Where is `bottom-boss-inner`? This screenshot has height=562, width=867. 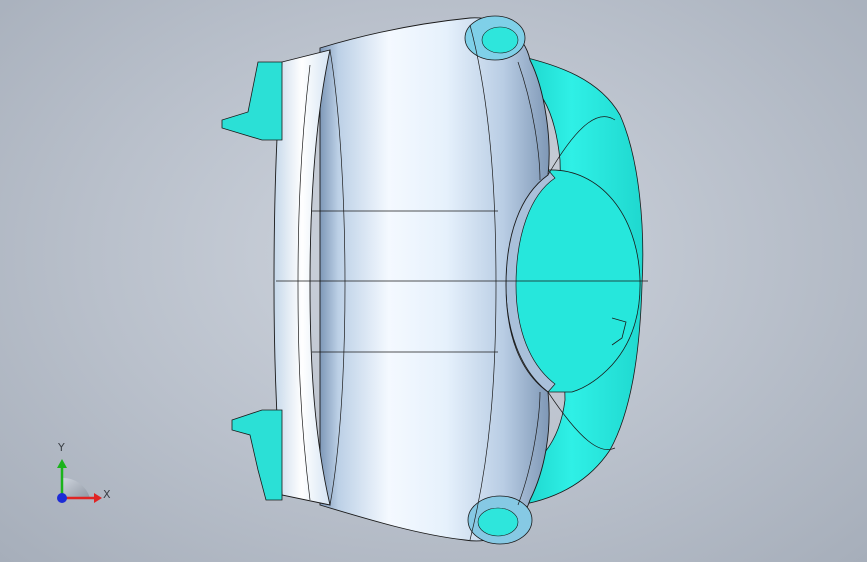 bottom-boss-inner is located at coordinates (498, 522).